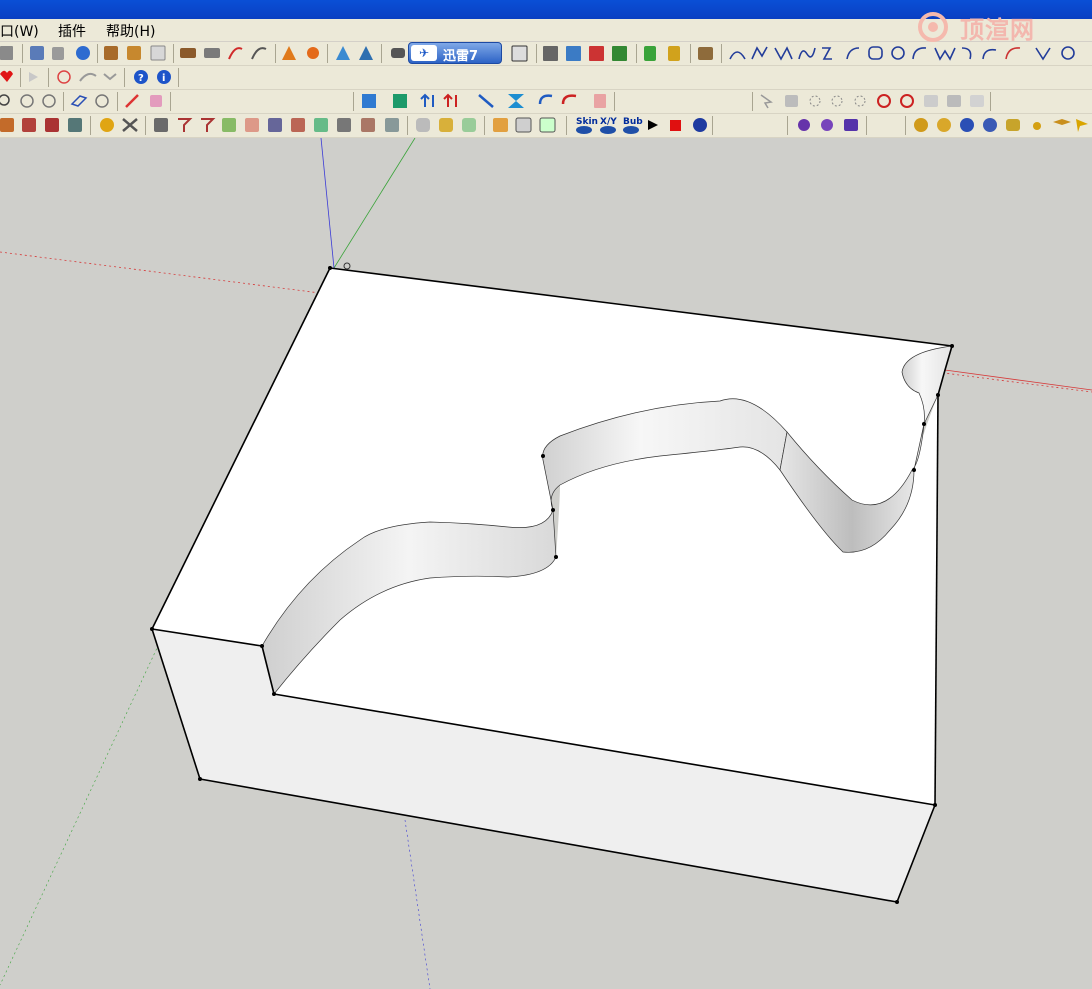  What do you see at coordinates (52, 125) in the screenshot?
I see `tool-c-icon` at bounding box center [52, 125].